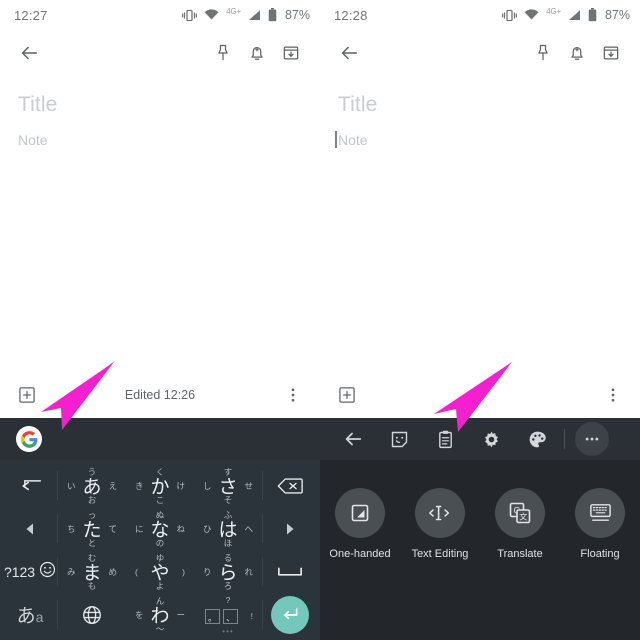  Describe the element at coordinates (160, 485) in the screenshot. I see `key-ka-row: く き か け こ` at that location.